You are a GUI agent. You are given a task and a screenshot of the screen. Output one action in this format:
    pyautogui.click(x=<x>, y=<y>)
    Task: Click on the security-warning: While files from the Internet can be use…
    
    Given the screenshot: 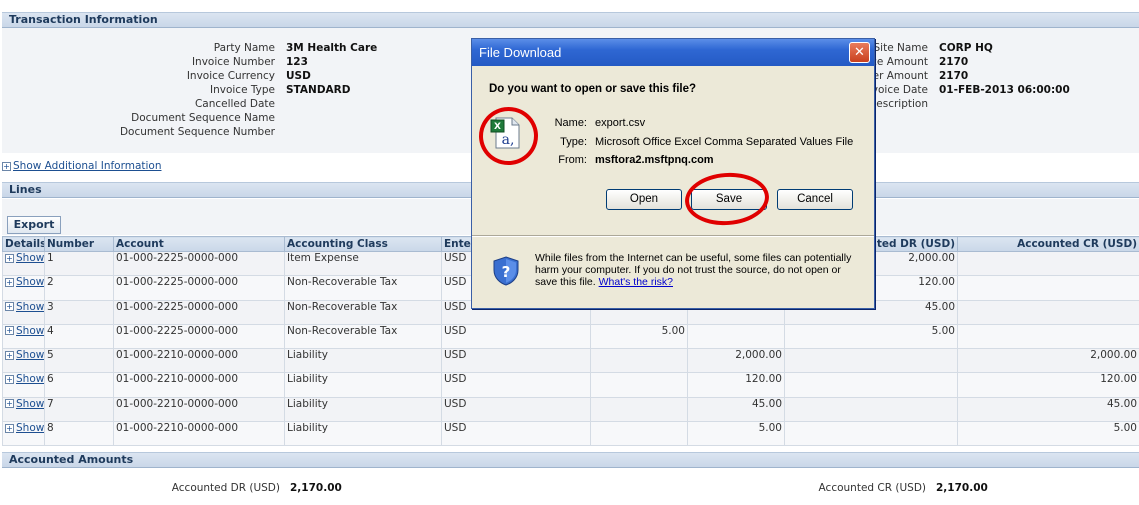 What is the action you would take?
    pyautogui.click(x=697, y=270)
    